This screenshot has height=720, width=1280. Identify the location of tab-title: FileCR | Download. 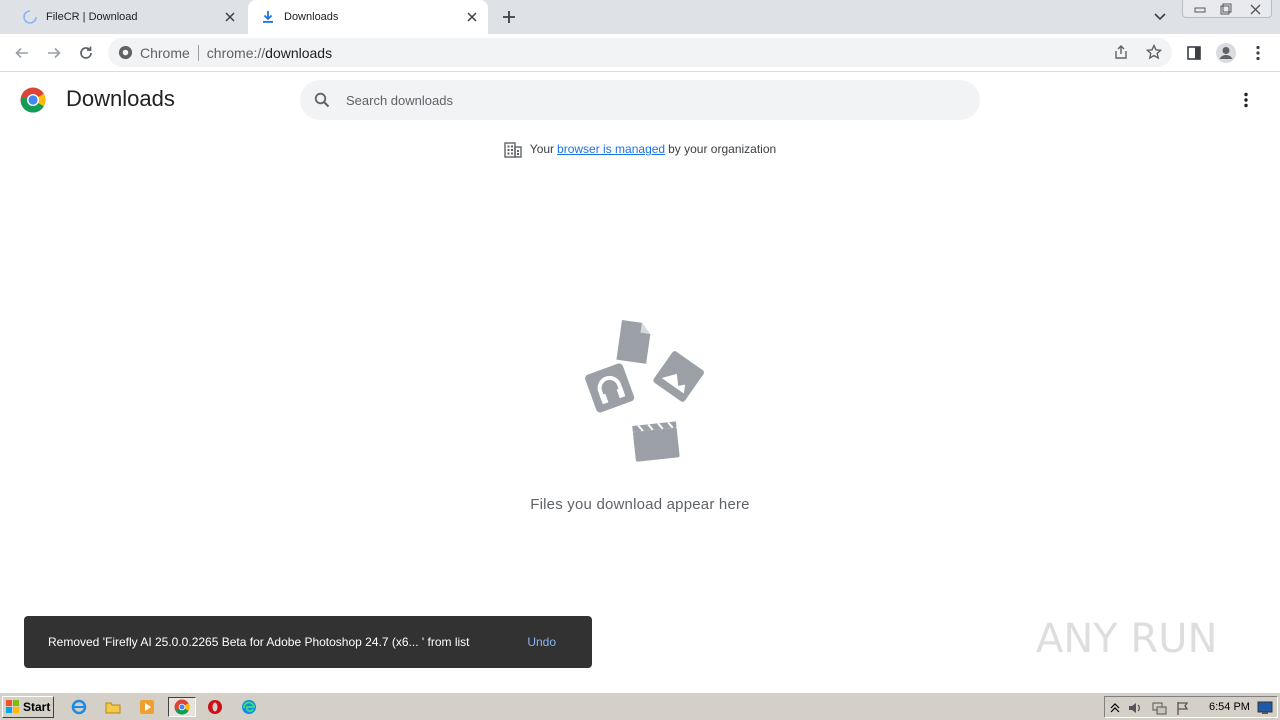
(92, 17).